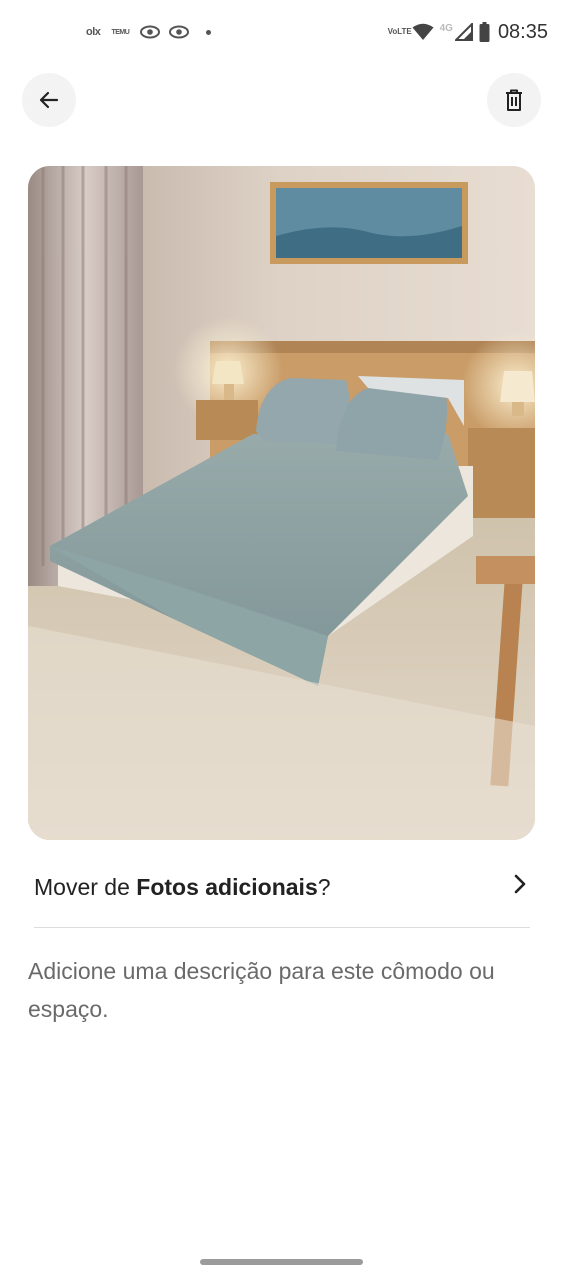 This screenshot has width=562, height=1280. Describe the element at coordinates (399, 31) in the screenshot. I see `volte-icon: VoLTE` at that location.